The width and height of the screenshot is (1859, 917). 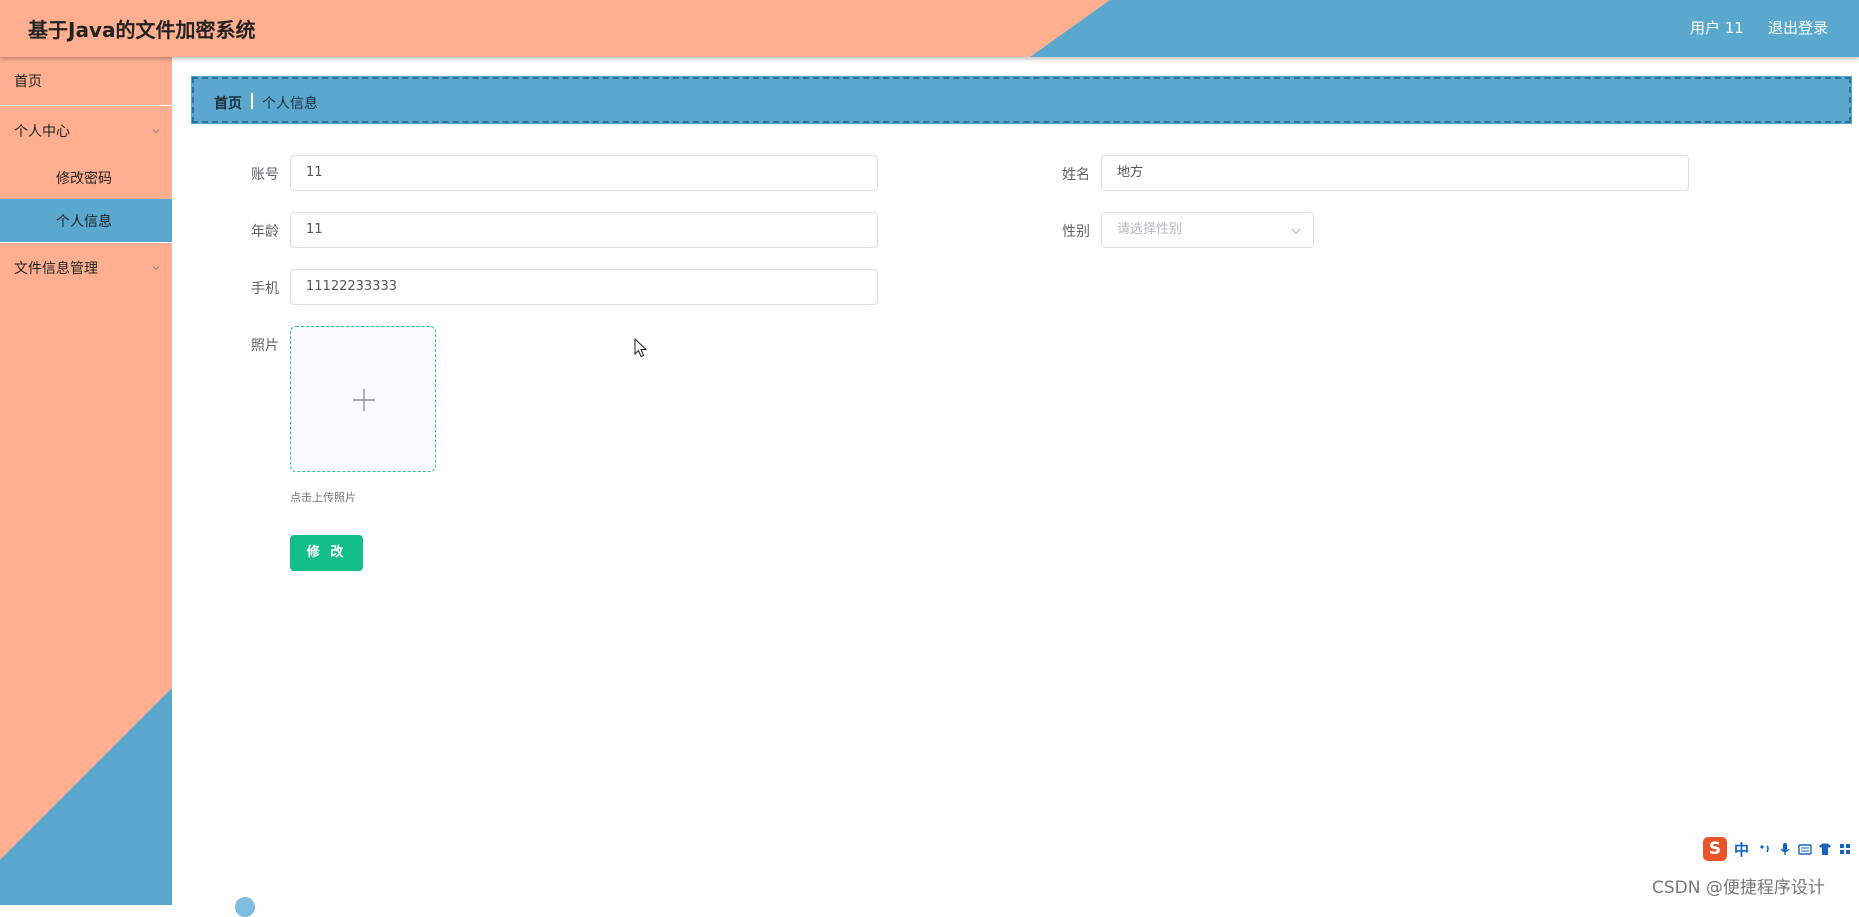 What do you see at coordinates (86, 131) in the screenshot?
I see `sidebar-item-personal-center: 个人中心` at bounding box center [86, 131].